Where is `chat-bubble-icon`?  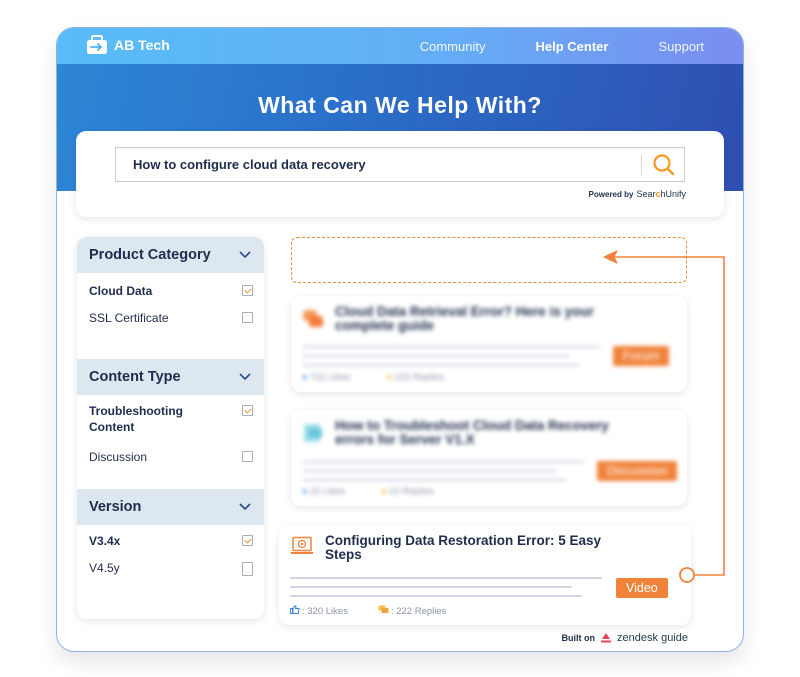
chat-bubble-icon is located at coordinates (383, 611).